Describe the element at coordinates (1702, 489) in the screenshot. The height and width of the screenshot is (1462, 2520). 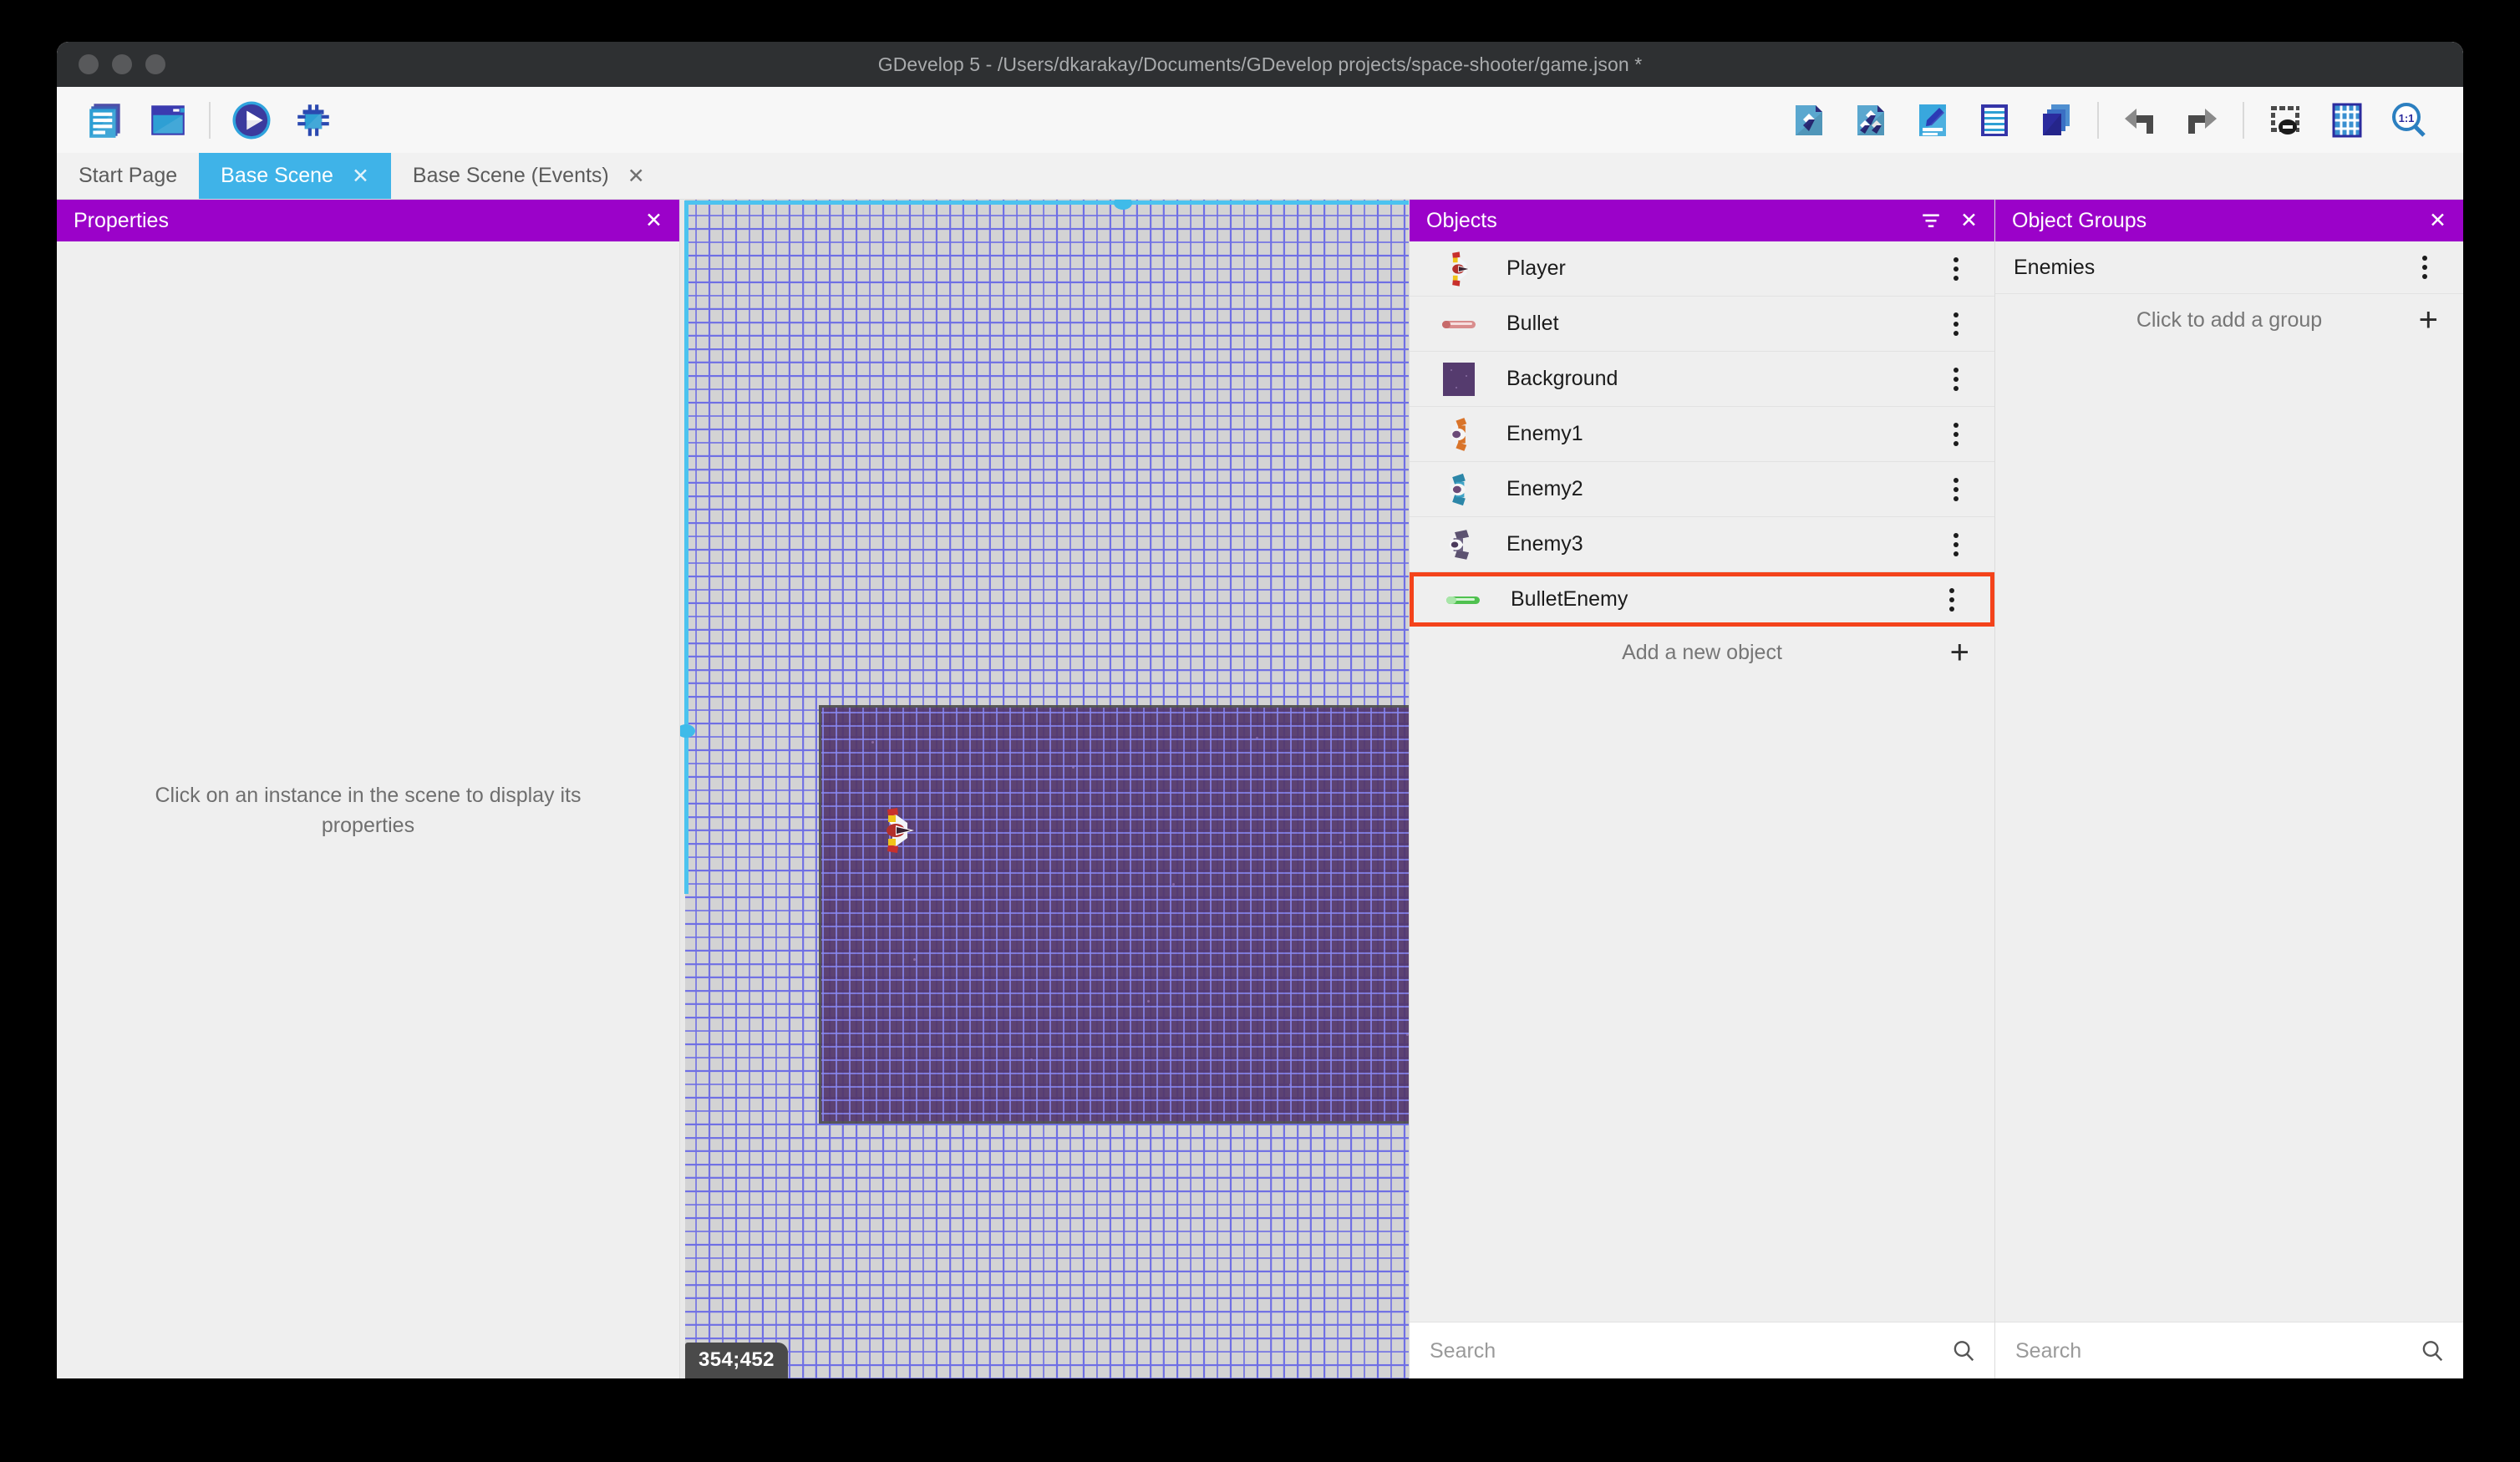
I see `object-row-enemy2: Enemy2` at that location.